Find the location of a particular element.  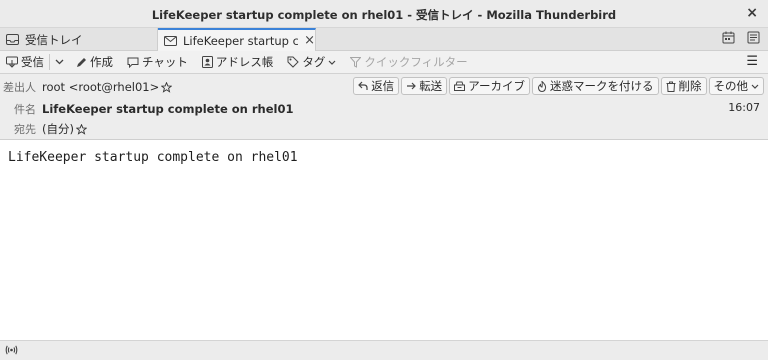

forward-icon is located at coordinates (411, 86).